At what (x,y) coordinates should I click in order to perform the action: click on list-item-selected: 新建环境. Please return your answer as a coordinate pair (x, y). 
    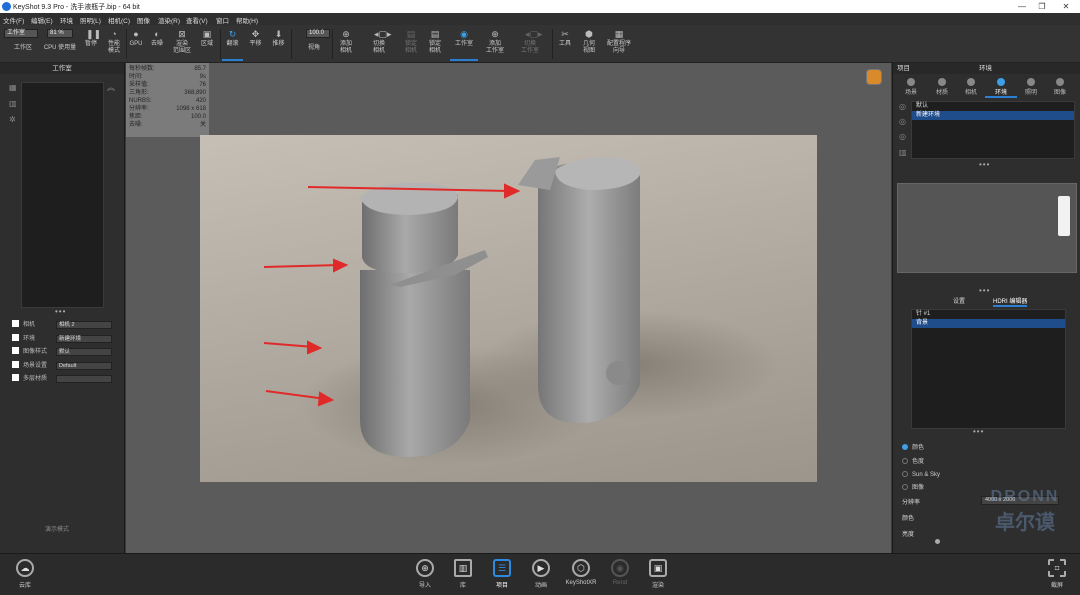
    Looking at the image, I should click on (993, 115).